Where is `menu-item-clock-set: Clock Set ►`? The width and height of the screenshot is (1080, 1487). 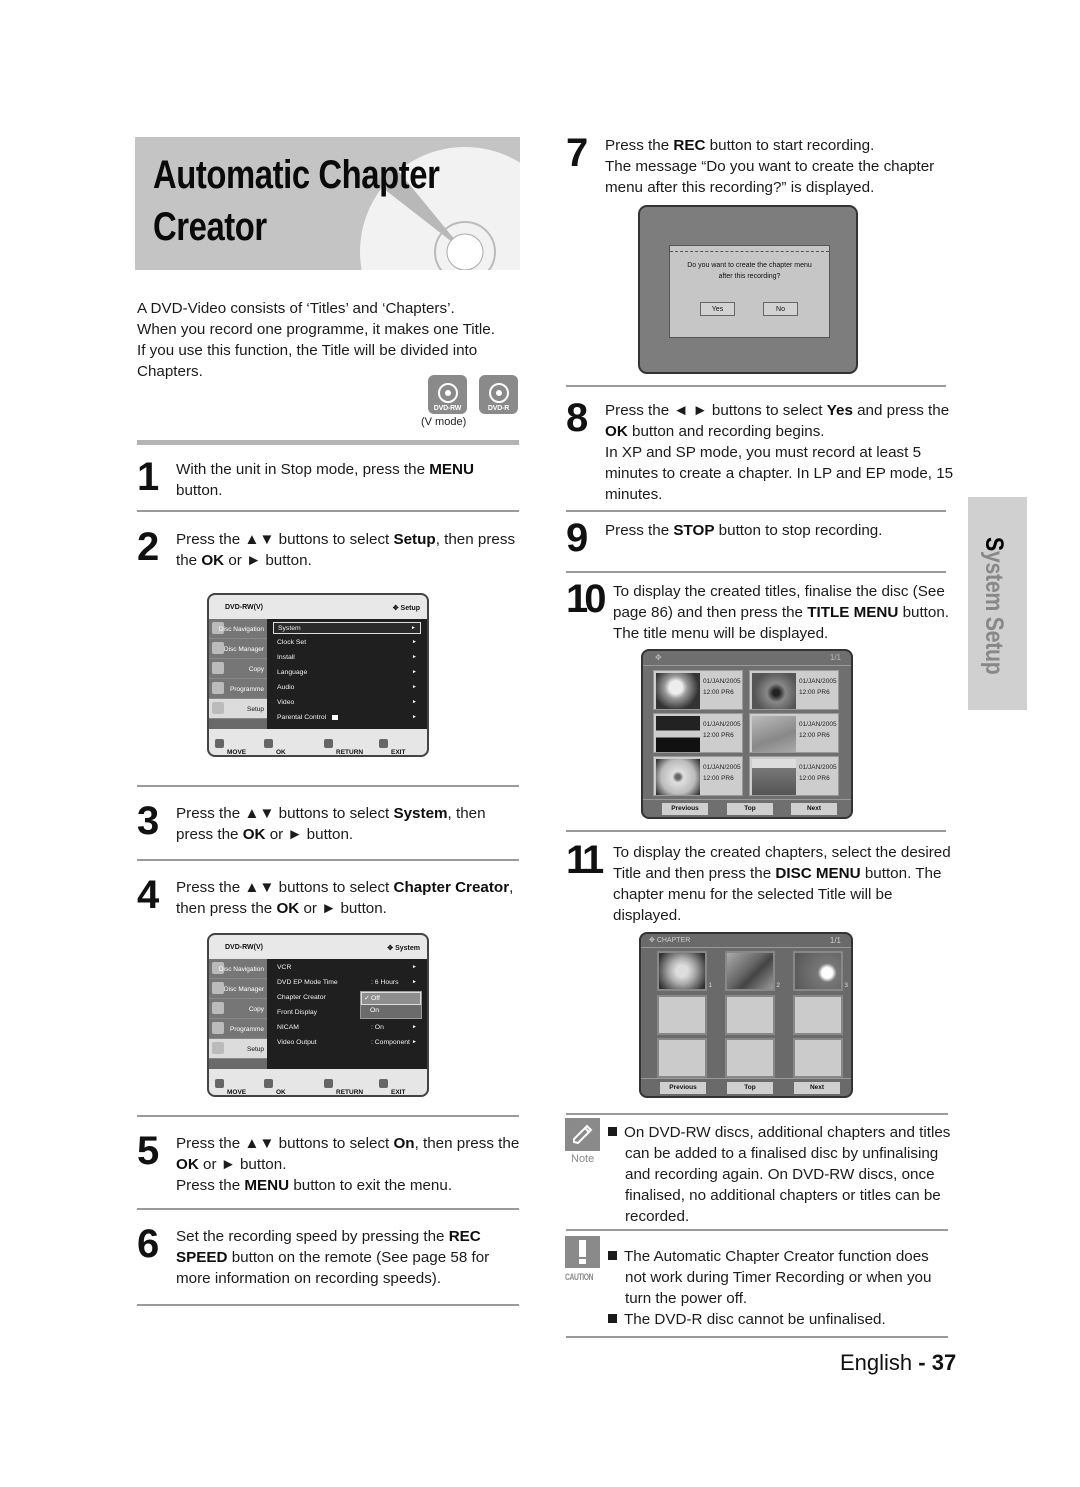 menu-item-clock-set: Clock Set ► is located at coordinates (347, 643).